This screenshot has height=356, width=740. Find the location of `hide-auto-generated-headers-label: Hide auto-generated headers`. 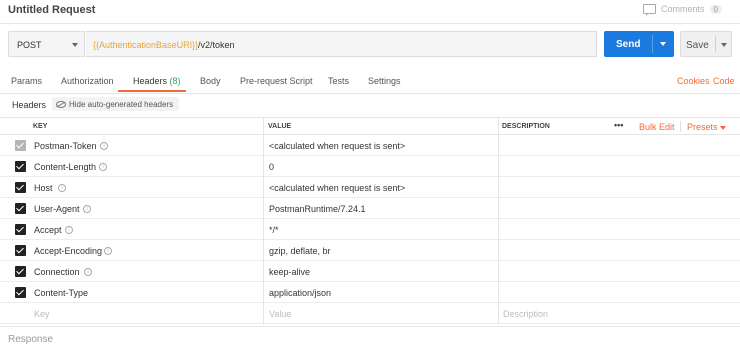

hide-auto-generated-headers-label: Hide auto-generated headers is located at coordinates (121, 104).